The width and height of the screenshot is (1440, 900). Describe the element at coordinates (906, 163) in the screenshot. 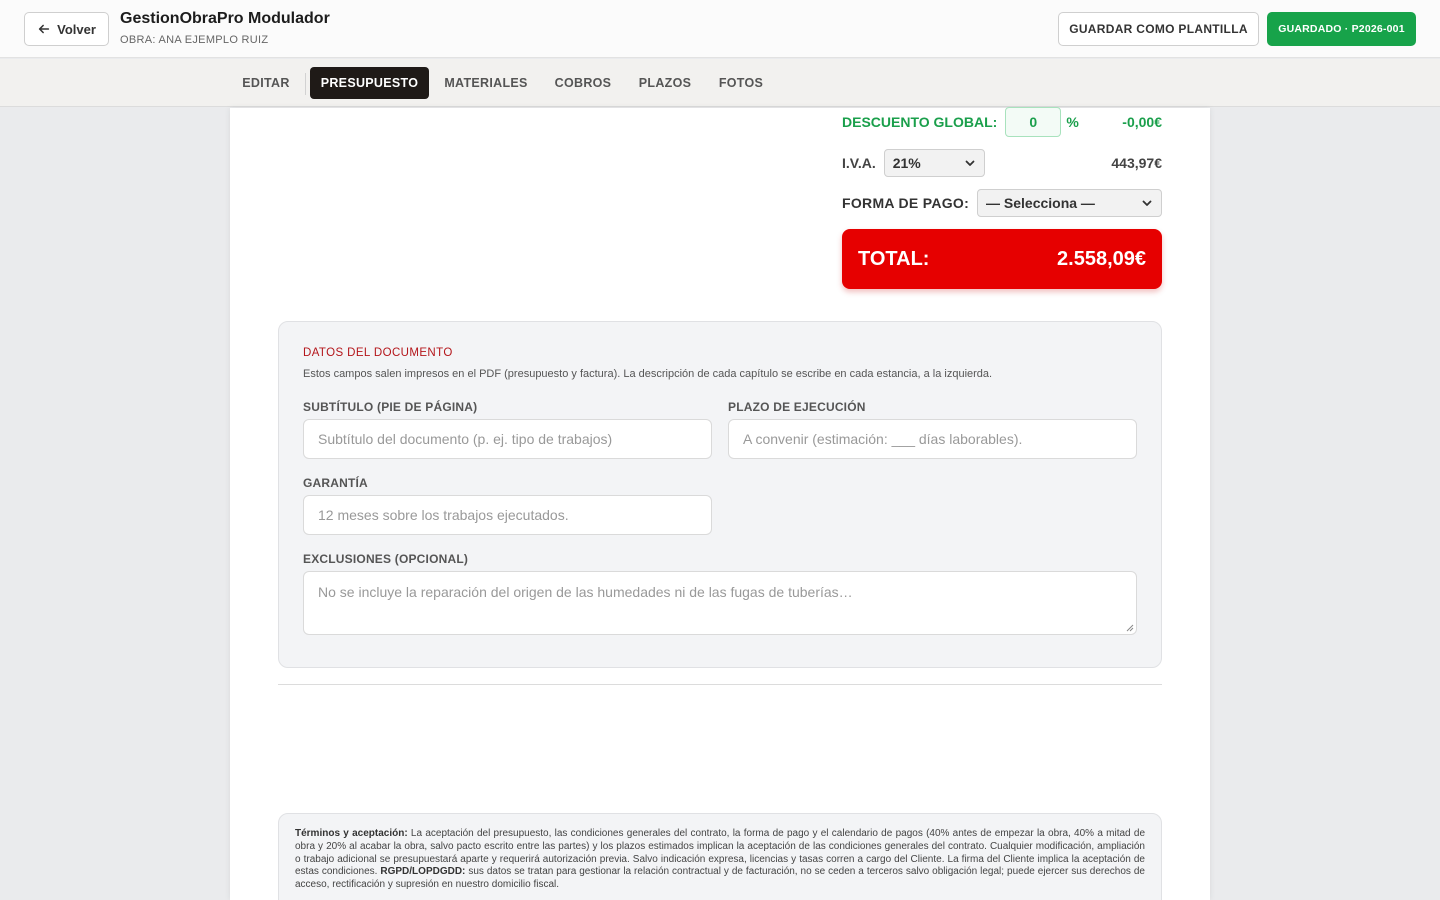

I see `iva-select-value: 21%` at that location.